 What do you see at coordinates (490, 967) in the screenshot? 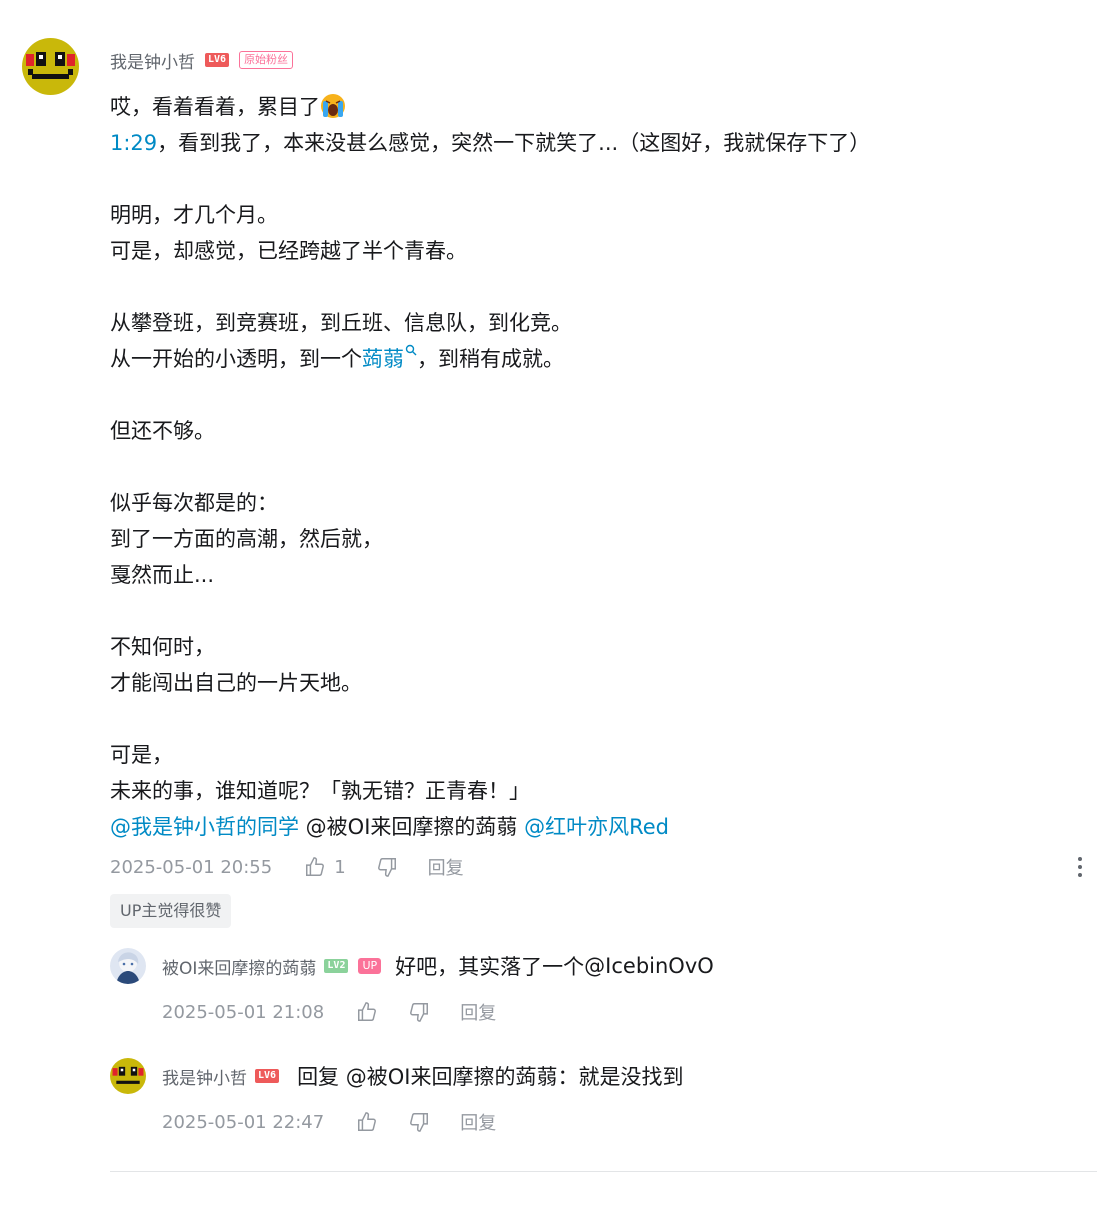
I see `reply-text: 好吧，其实落了一个` at bounding box center [490, 967].